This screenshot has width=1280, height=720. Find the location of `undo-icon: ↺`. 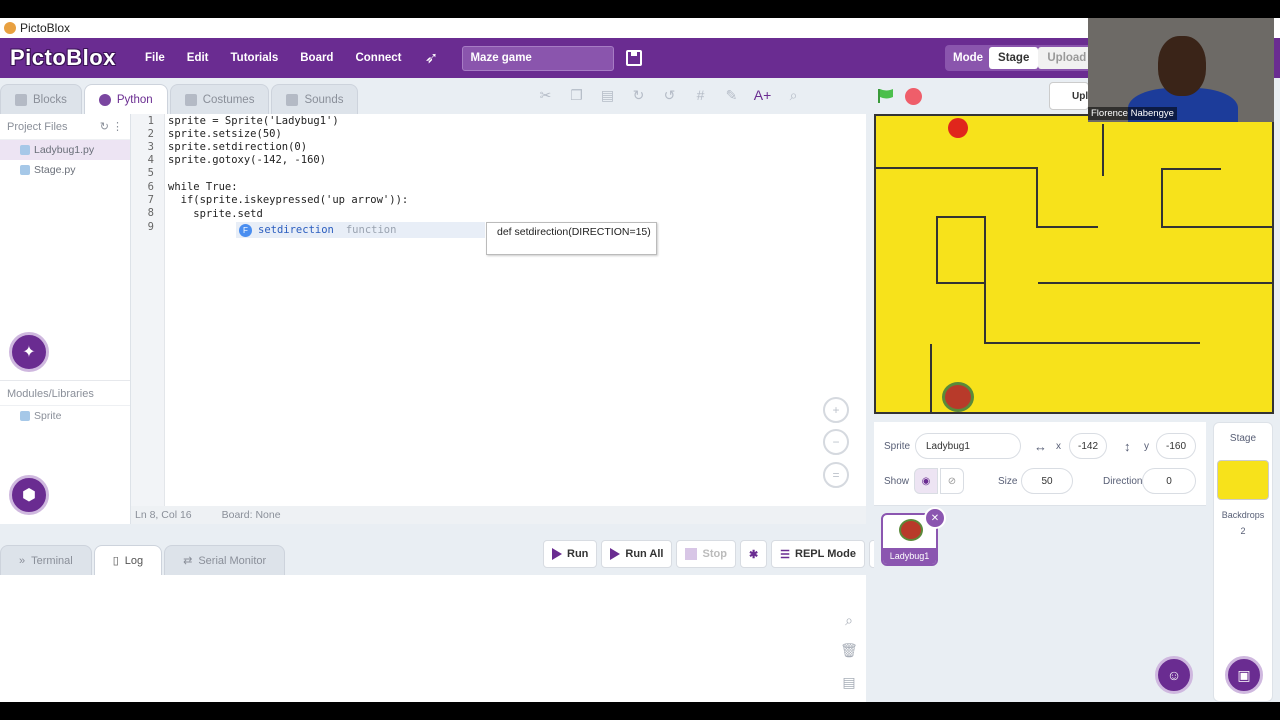

undo-icon: ↺ is located at coordinates (669, 95).